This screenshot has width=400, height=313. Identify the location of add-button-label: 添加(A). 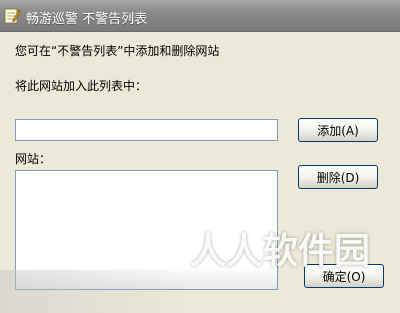
(338, 130).